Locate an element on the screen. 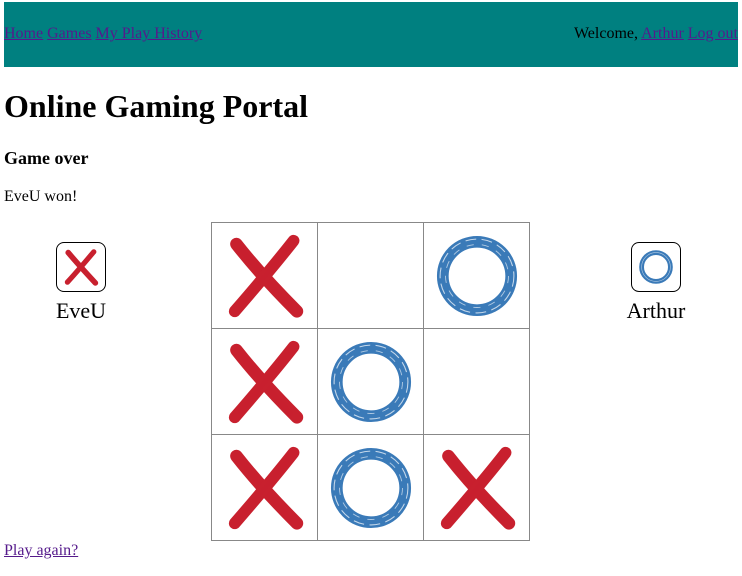 The height and width of the screenshot is (576, 742). player-right: Arthur is located at coordinates (656, 283).